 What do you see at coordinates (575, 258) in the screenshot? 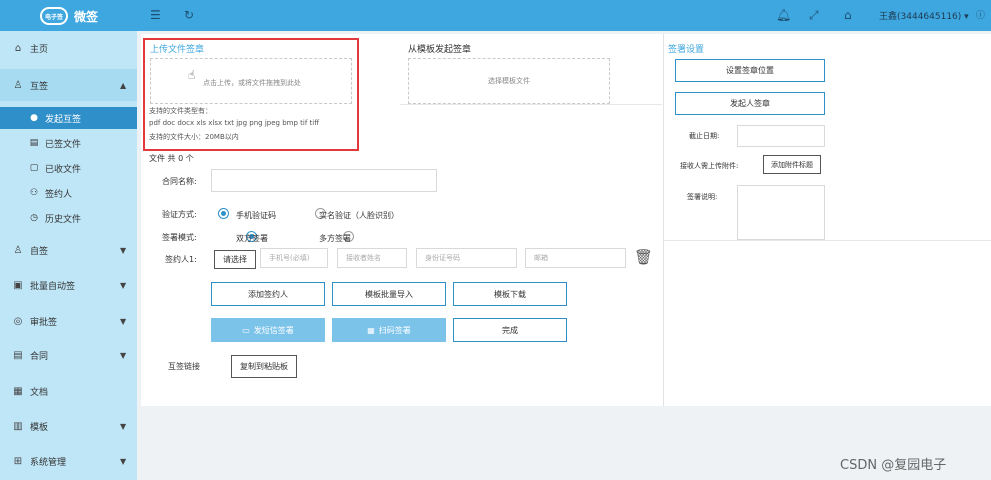
I see `email-input: 邮箱` at bounding box center [575, 258].